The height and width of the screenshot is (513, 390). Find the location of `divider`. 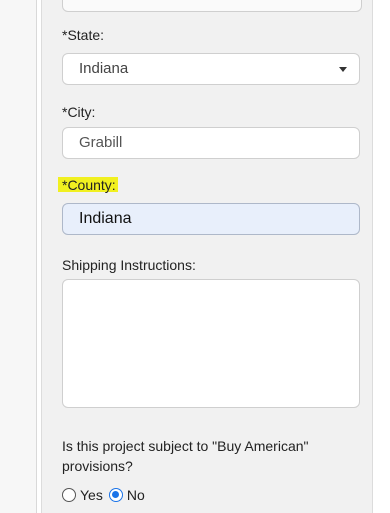

divider is located at coordinates (36, 256).